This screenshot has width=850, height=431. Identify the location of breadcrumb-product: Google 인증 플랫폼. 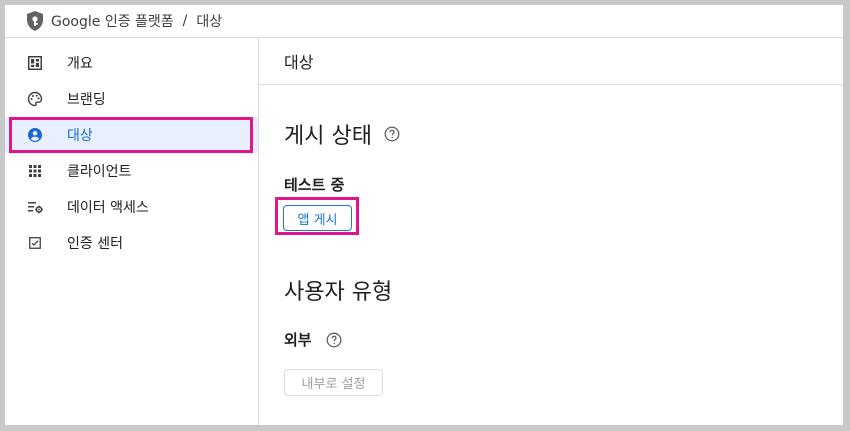
(112, 21).